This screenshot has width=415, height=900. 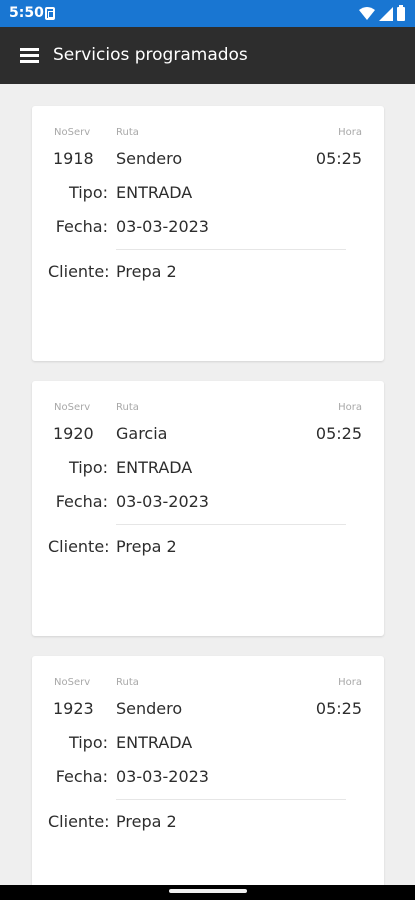 What do you see at coordinates (142, 433) in the screenshot?
I see `ruta-value: Garcia` at bounding box center [142, 433].